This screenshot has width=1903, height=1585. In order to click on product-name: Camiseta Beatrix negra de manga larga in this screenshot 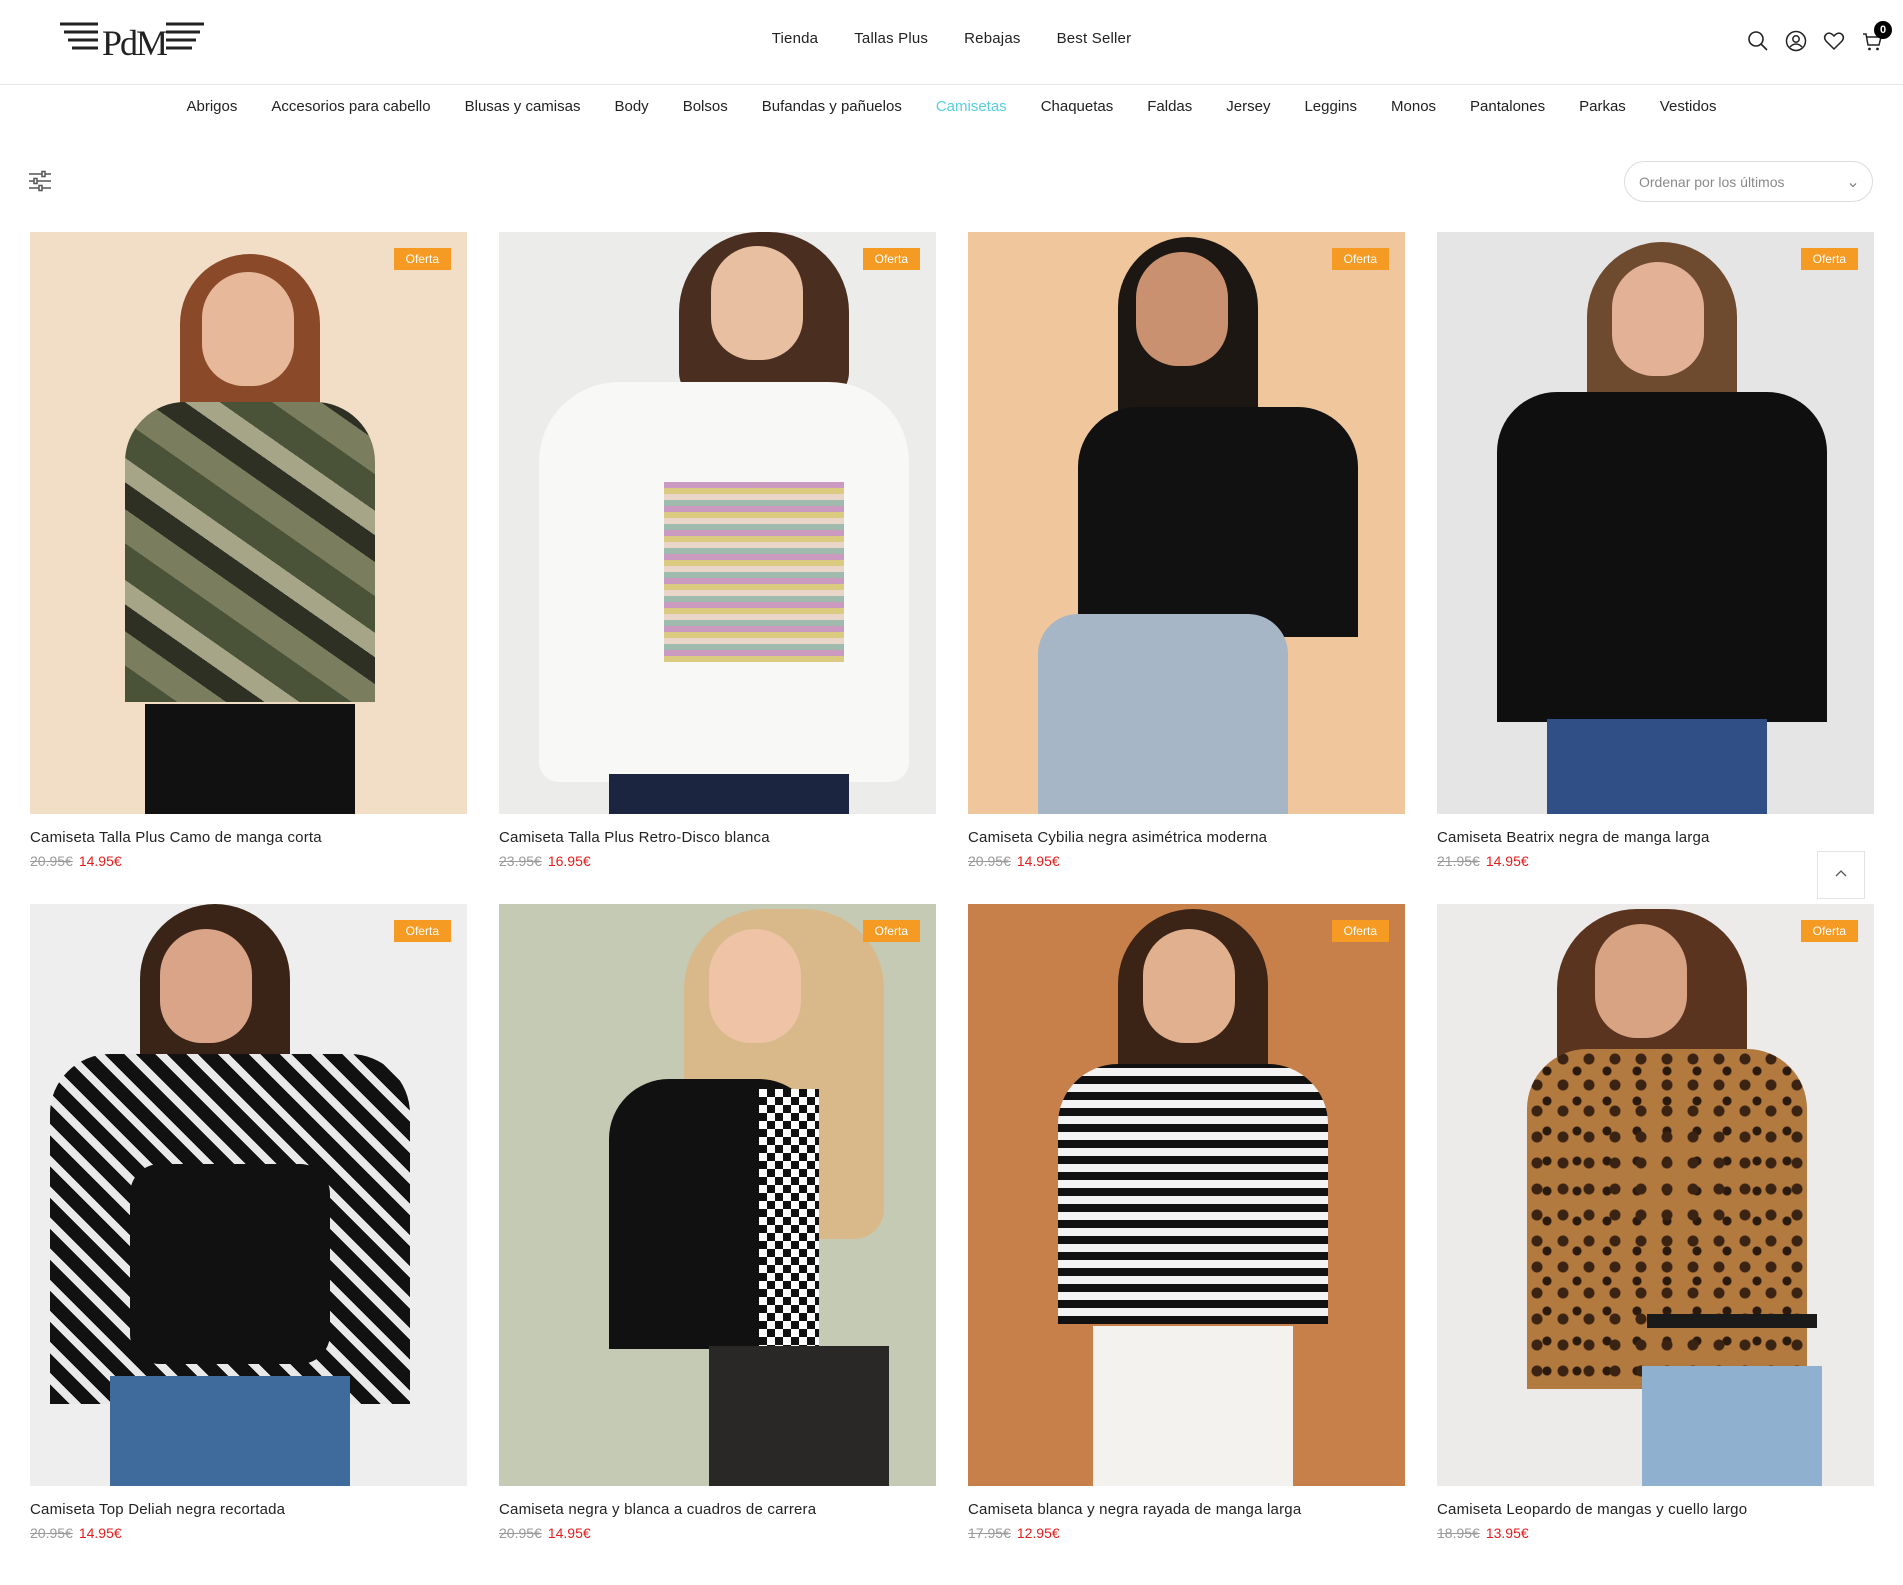, I will do `click(1573, 837)`.